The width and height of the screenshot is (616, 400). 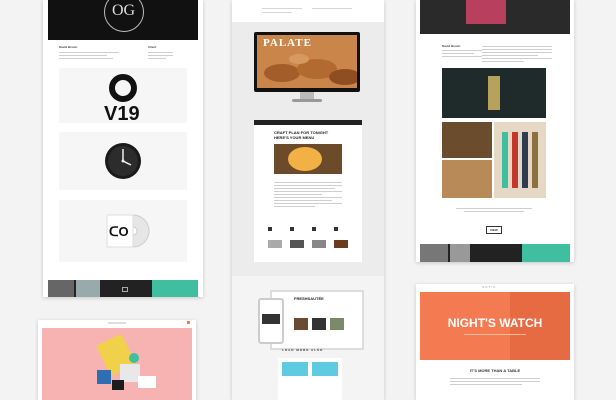 I want to click on author-text, so click(x=89, y=55).